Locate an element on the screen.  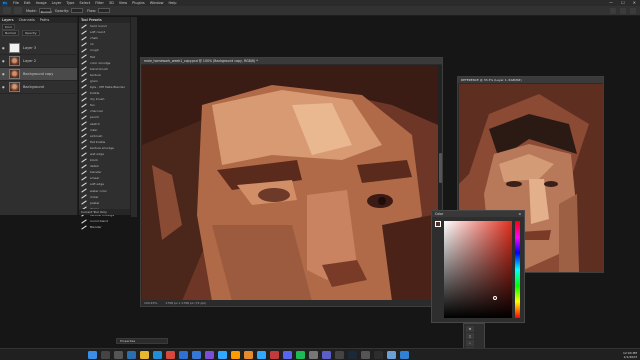
move-icon: ✥ is located at coordinates (470, 329).